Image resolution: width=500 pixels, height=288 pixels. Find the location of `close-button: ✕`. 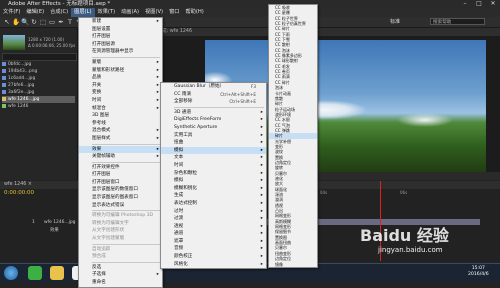

close-button: ✕ is located at coordinates (493, 4).